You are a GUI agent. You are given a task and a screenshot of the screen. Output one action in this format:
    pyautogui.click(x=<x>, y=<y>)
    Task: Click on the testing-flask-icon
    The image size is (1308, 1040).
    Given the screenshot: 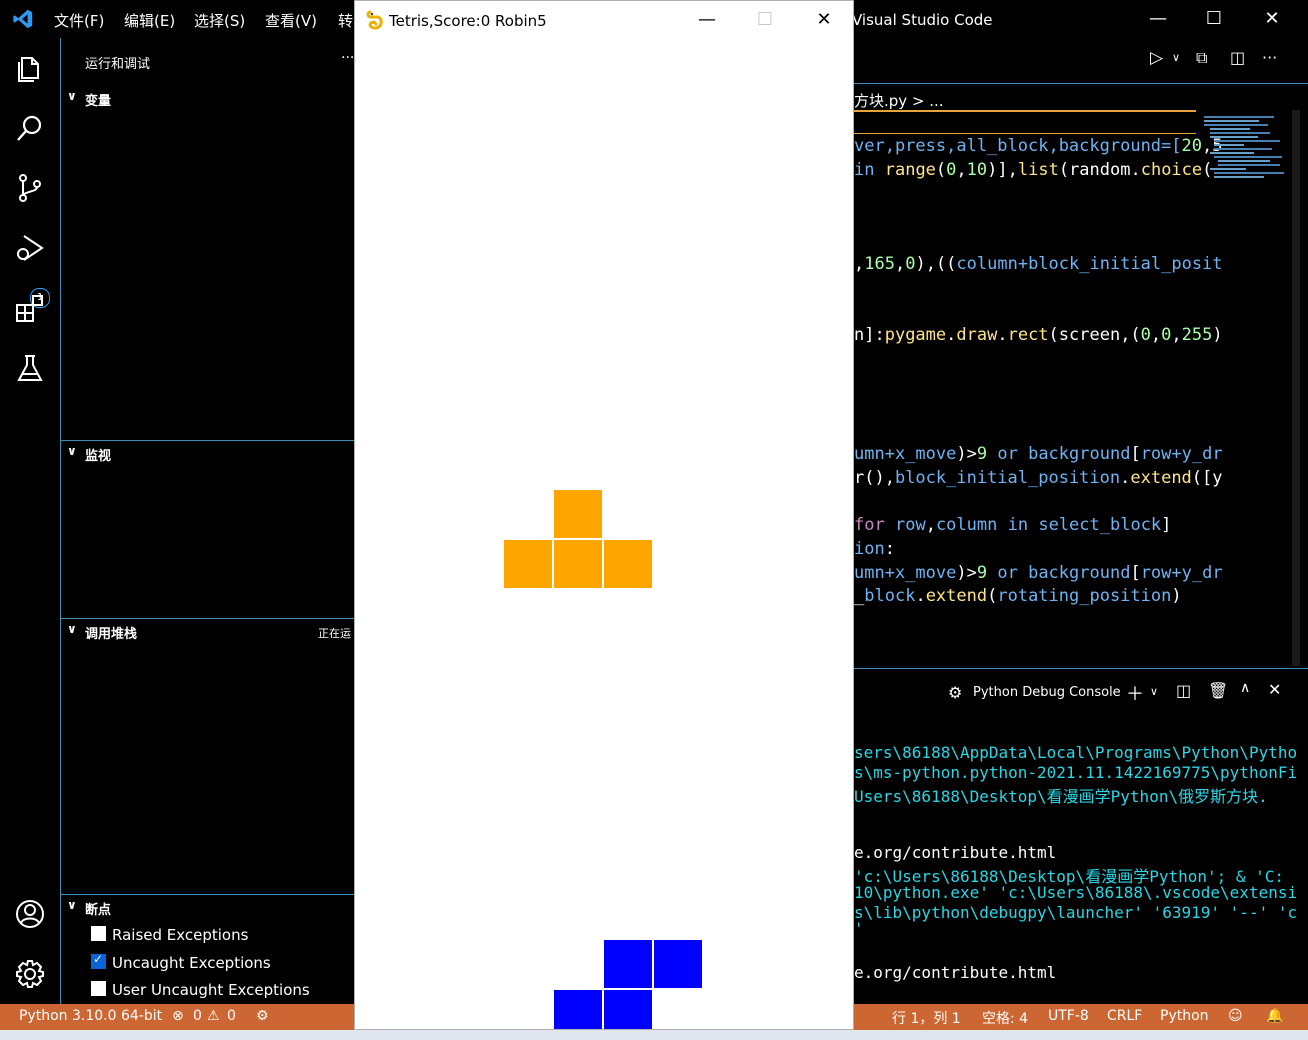 What is the action you would take?
    pyautogui.click(x=30, y=368)
    